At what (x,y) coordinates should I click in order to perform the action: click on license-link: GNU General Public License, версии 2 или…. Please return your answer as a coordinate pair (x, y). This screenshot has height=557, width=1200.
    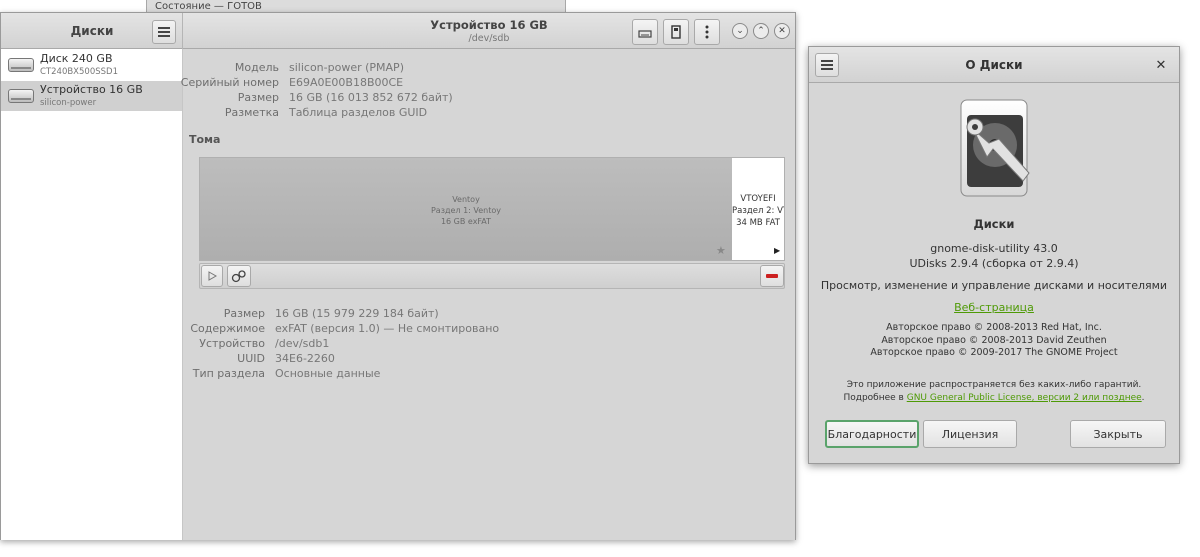
    Looking at the image, I should click on (1024, 398).